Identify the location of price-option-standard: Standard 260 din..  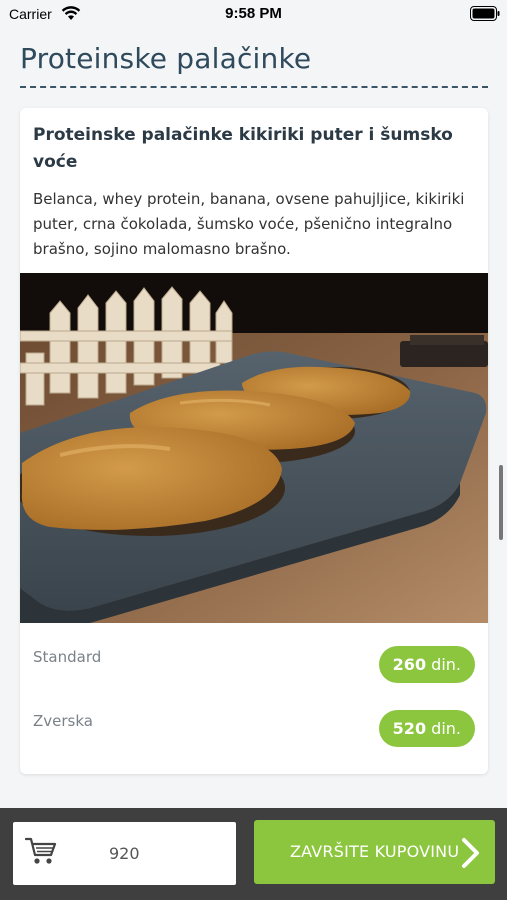
(254, 666).